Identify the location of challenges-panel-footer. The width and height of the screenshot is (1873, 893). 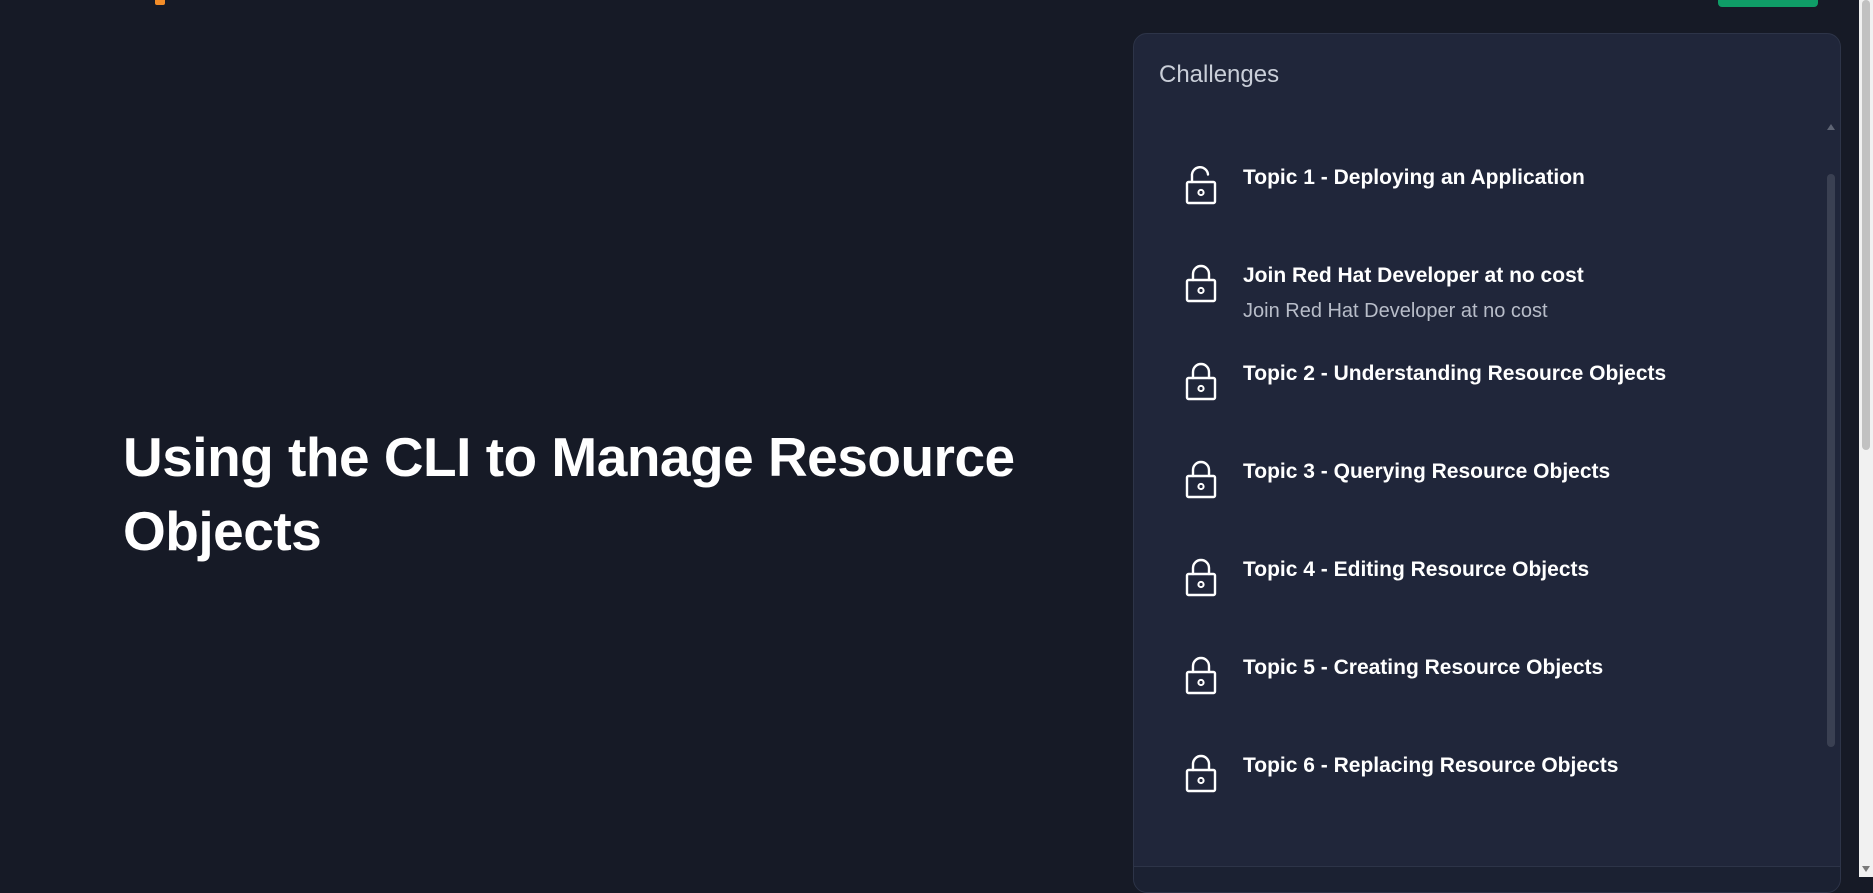
(1487, 879).